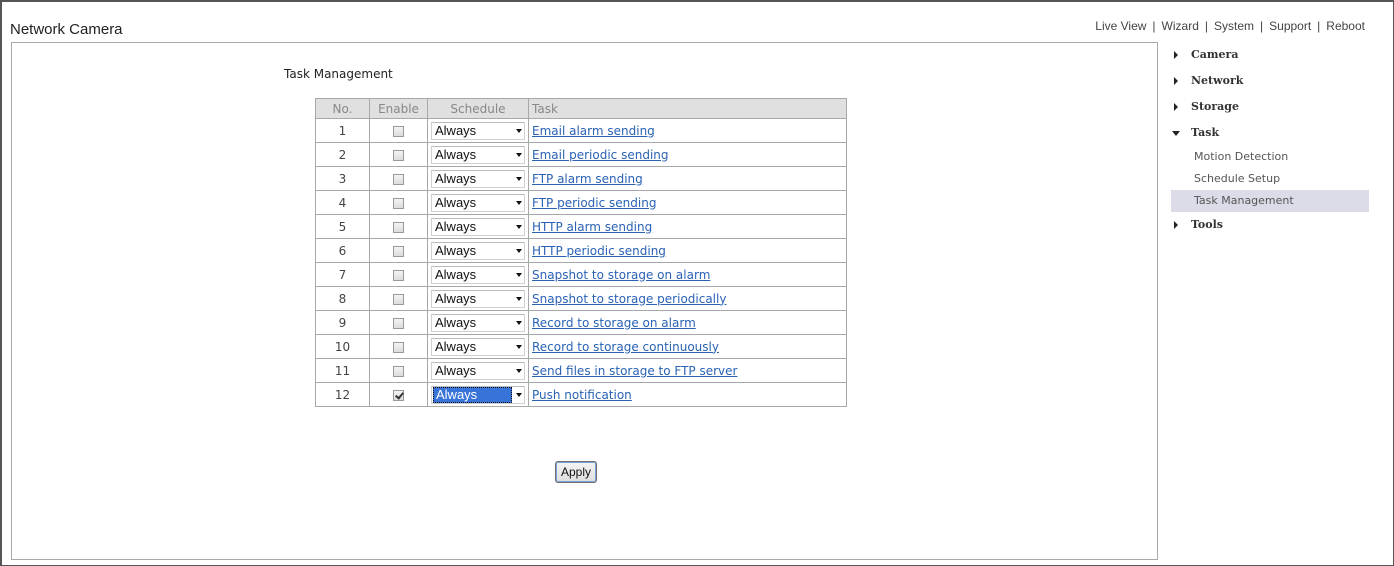 Image resolution: width=1394 pixels, height=566 pixels. What do you see at coordinates (1270, 81) in the screenshot?
I see `sidebar-item-network: Network` at bounding box center [1270, 81].